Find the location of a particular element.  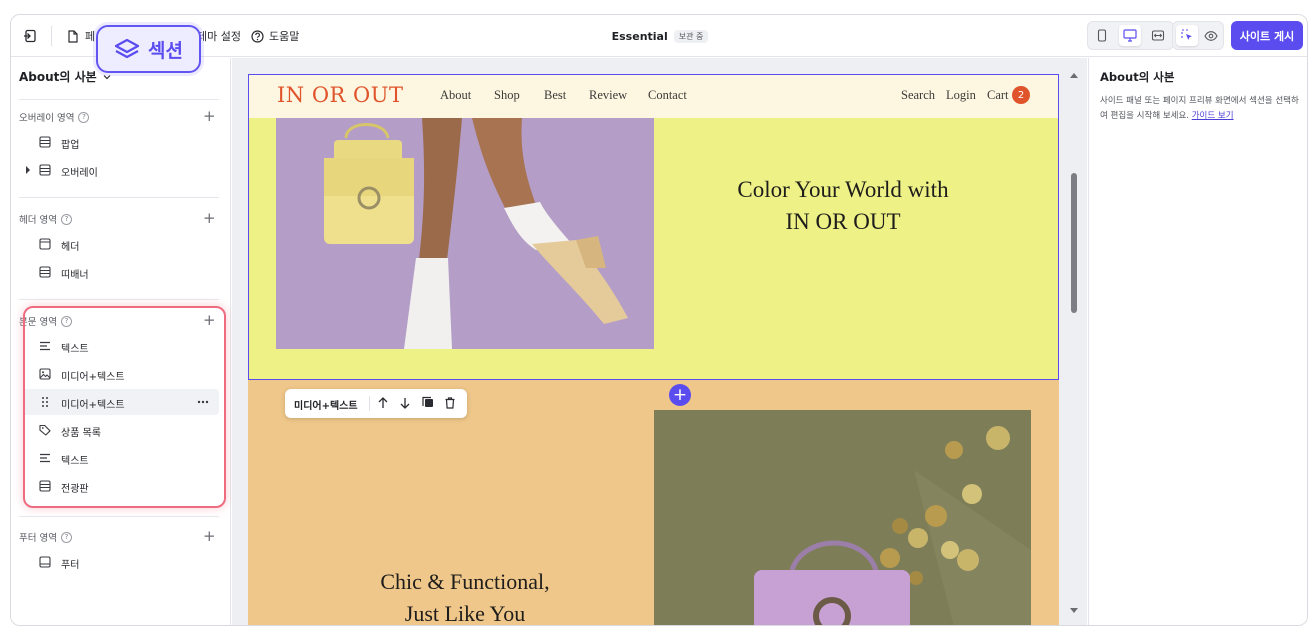

add-section-button: + is located at coordinates (680, 395).